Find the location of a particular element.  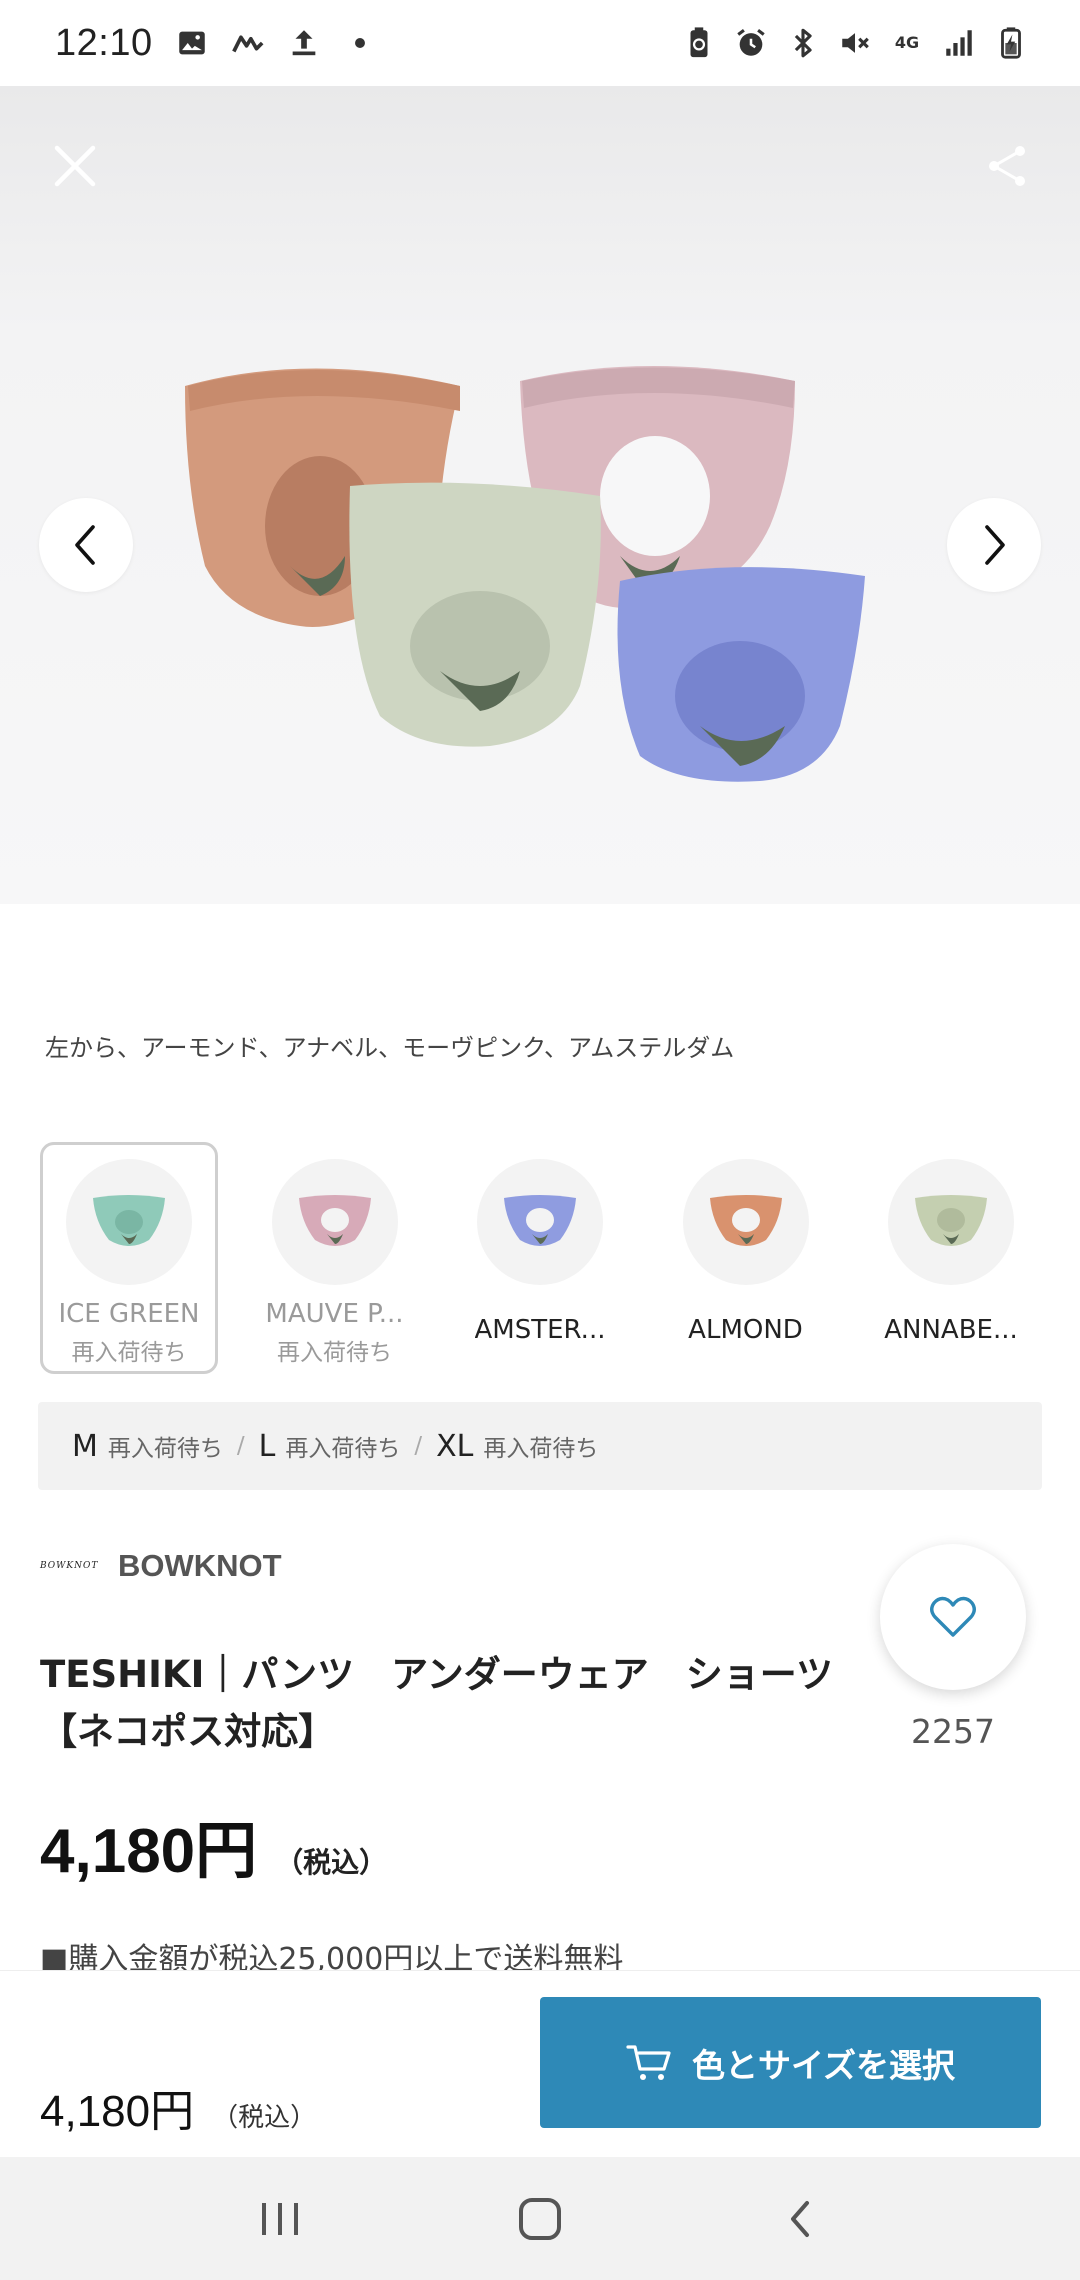

swatch-almond: ALMOND is located at coordinates (746, 1258).